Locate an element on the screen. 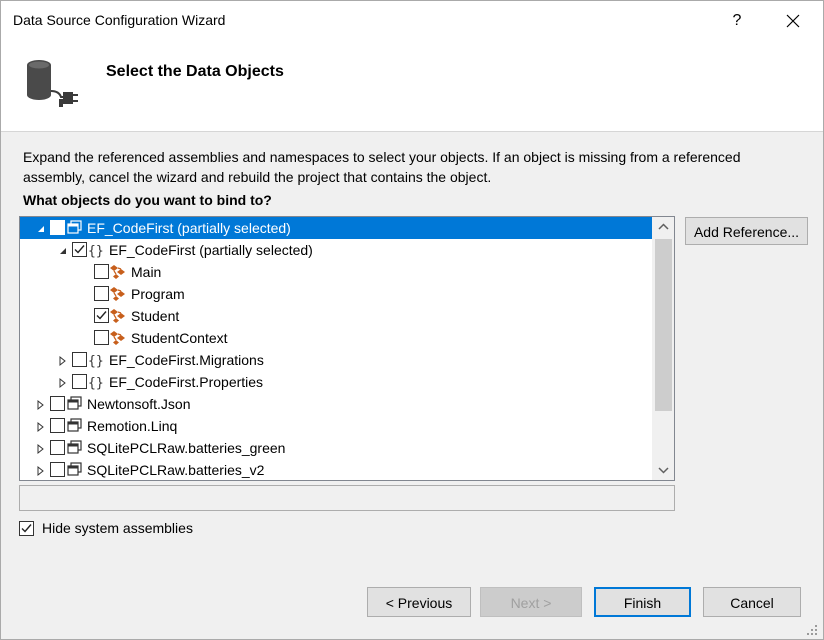 The height and width of the screenshot is (640, 824). tree-item-label: Student is located at coordinates (155, 316).